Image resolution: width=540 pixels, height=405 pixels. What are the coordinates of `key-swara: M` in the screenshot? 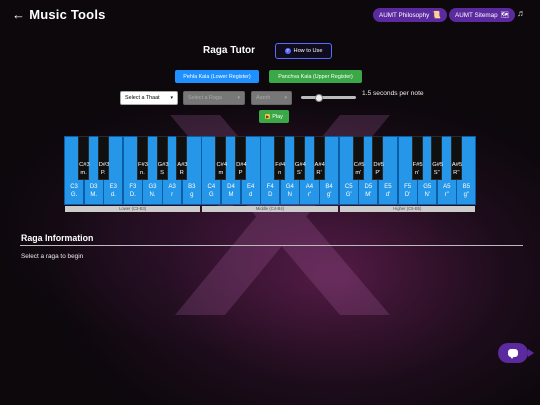 It's located at (231, 195).